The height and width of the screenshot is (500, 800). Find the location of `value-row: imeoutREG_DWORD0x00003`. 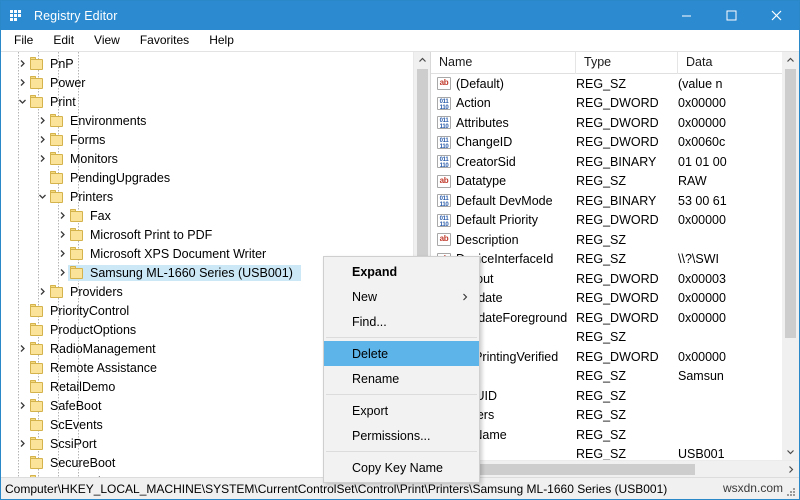

value-row: imeoutREG_DWORD0x00003 is located at coordinates (615, 279).